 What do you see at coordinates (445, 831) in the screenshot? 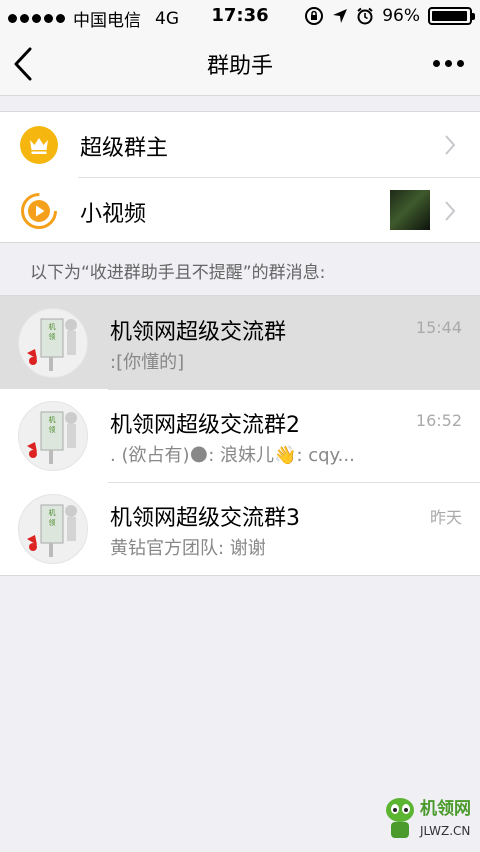
I see `watermark-url: JLWZ.CN` at bounding box center [445, 831].